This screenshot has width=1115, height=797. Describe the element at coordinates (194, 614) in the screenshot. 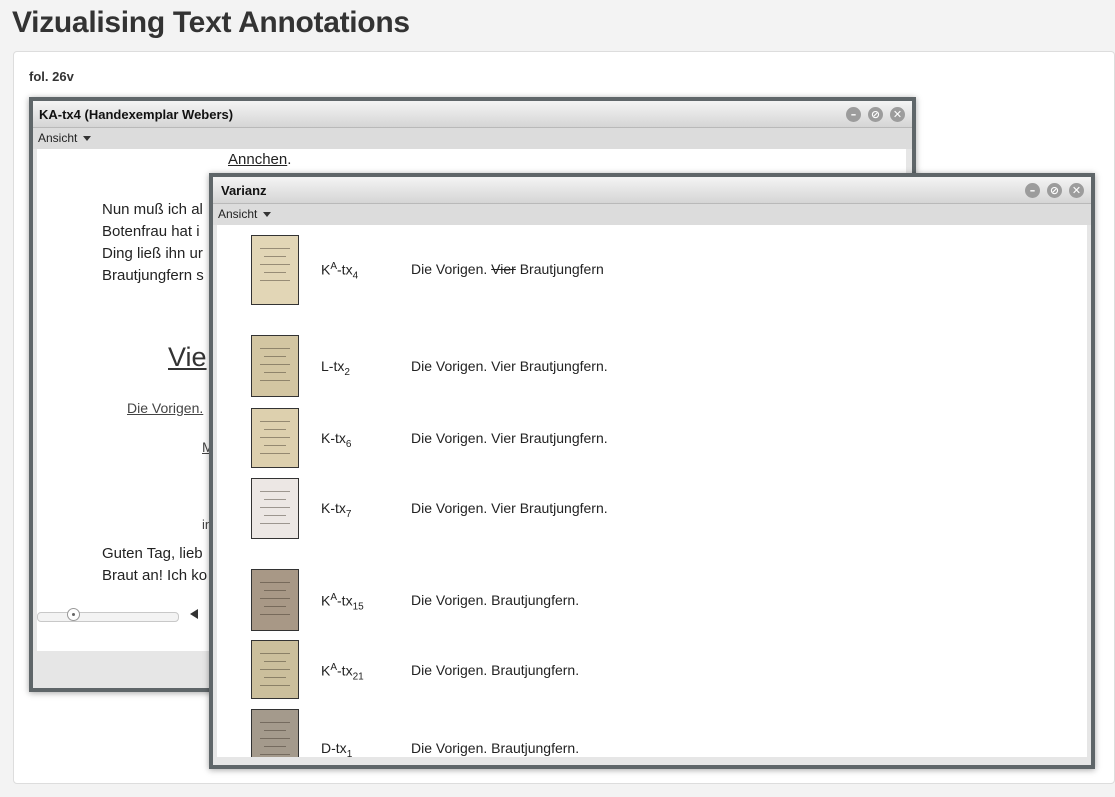

I see `prev-page-icon` at that location.